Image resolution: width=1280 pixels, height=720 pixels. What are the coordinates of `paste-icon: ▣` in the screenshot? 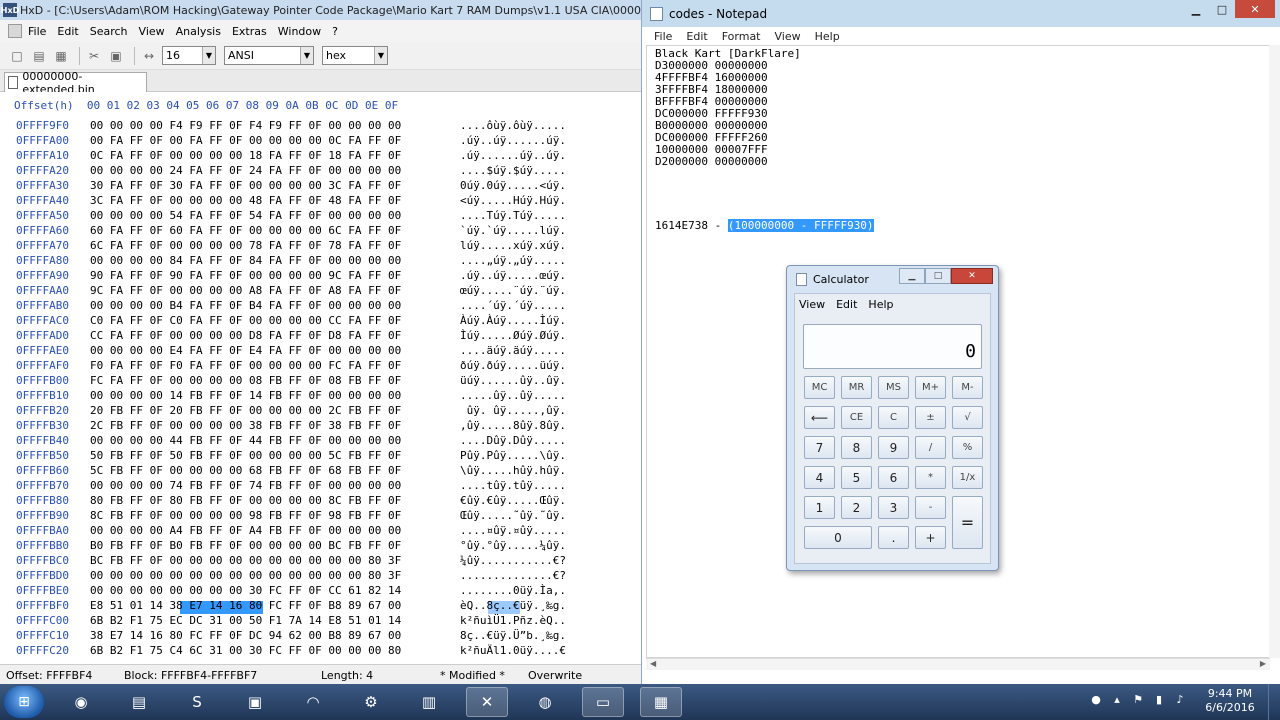 It's located at (116, 56).